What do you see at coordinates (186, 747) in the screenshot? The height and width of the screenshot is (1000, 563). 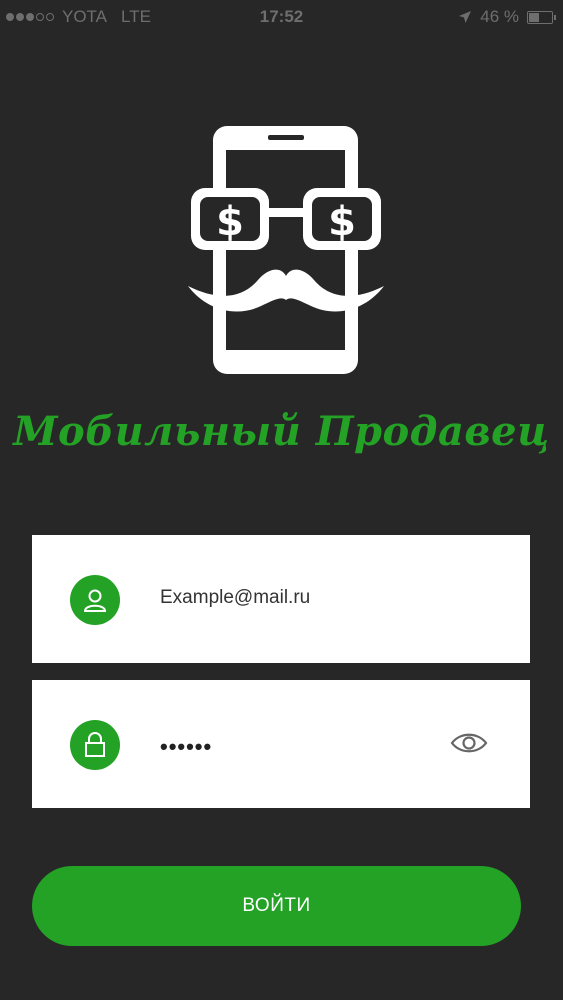 I see `password-value: ••••••` at bounding box center [186, 747].